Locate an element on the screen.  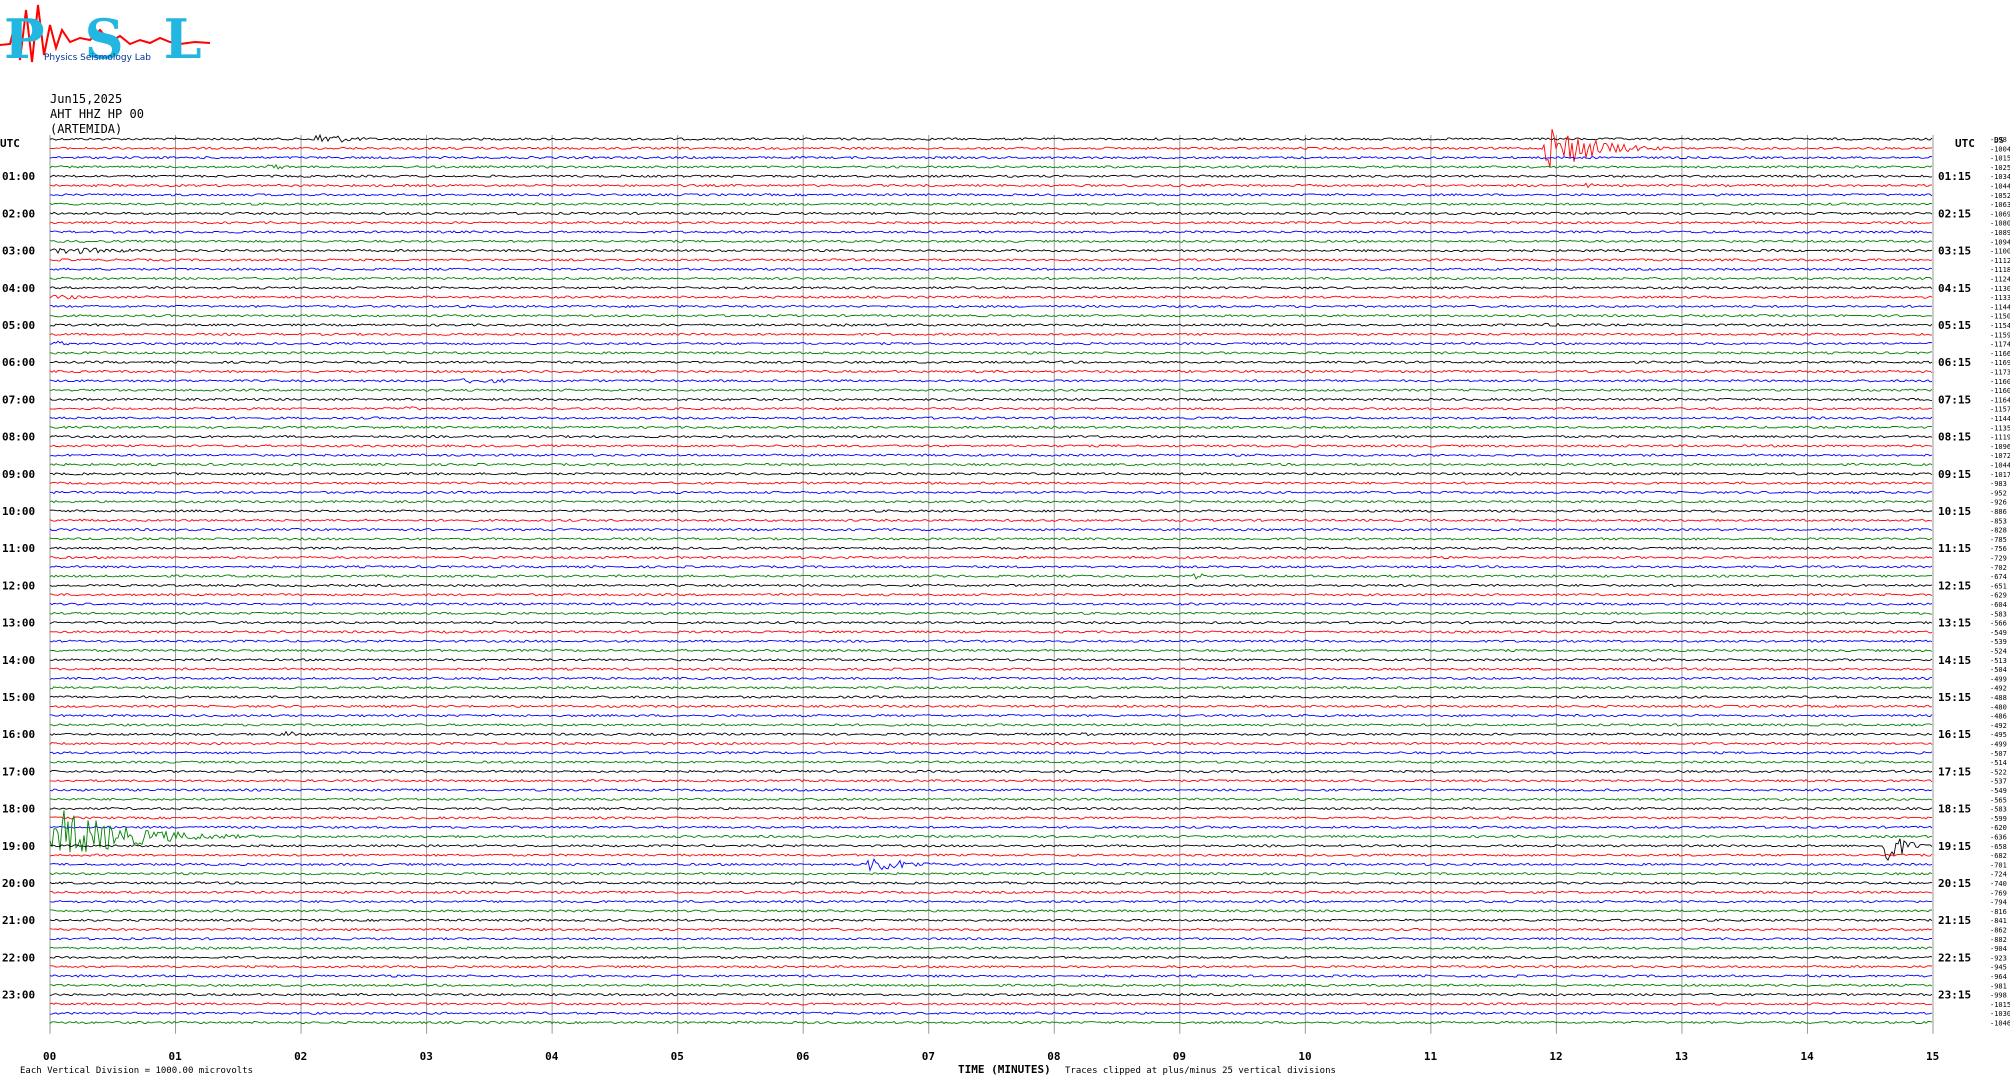
offset-label: -1169 is located at coordinates (2000, 363).